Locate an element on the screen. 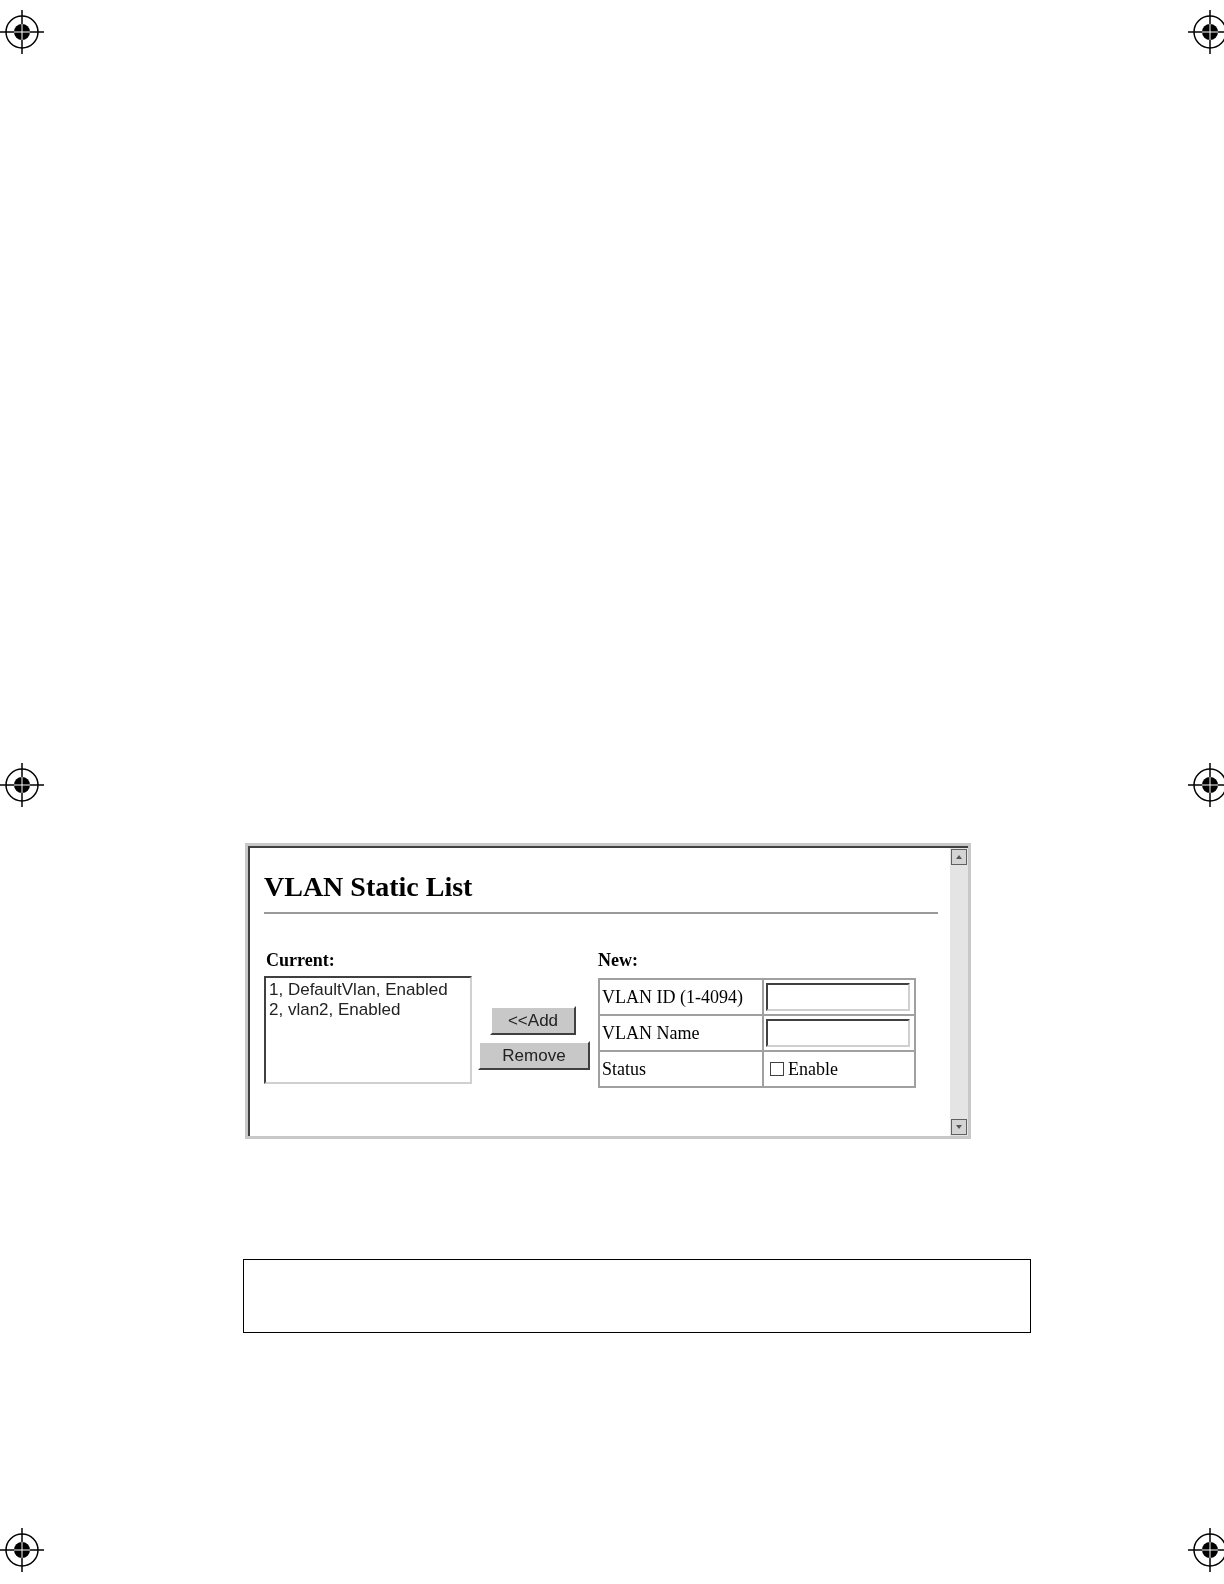 The image size is (1224, 1584). vlan-list-item: 2, vlan2, Enabled is located at coordinates (368, 1010).